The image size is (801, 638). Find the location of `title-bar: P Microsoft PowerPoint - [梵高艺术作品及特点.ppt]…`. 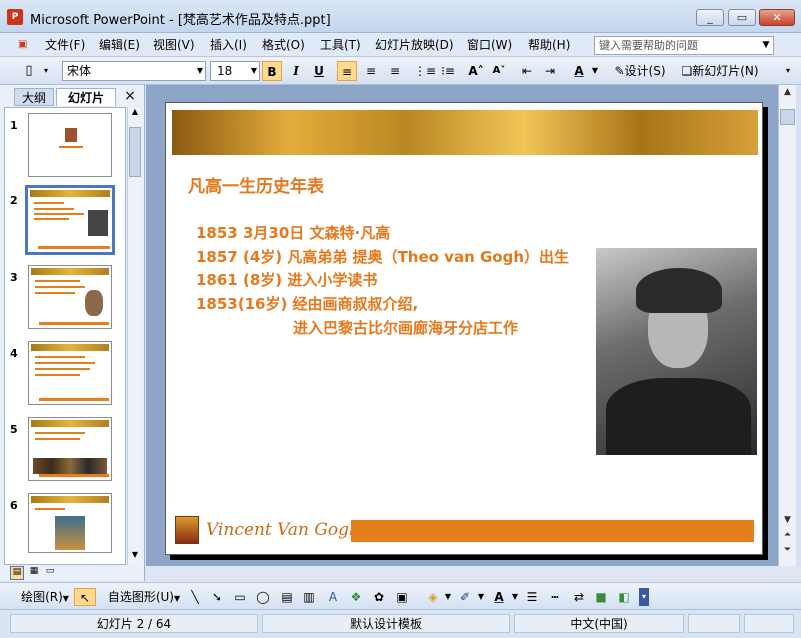

title-bar: P Microsoft PowerPoint - [梵高艺术作品及特点.ppt]… is located at coordinates (400, 16).